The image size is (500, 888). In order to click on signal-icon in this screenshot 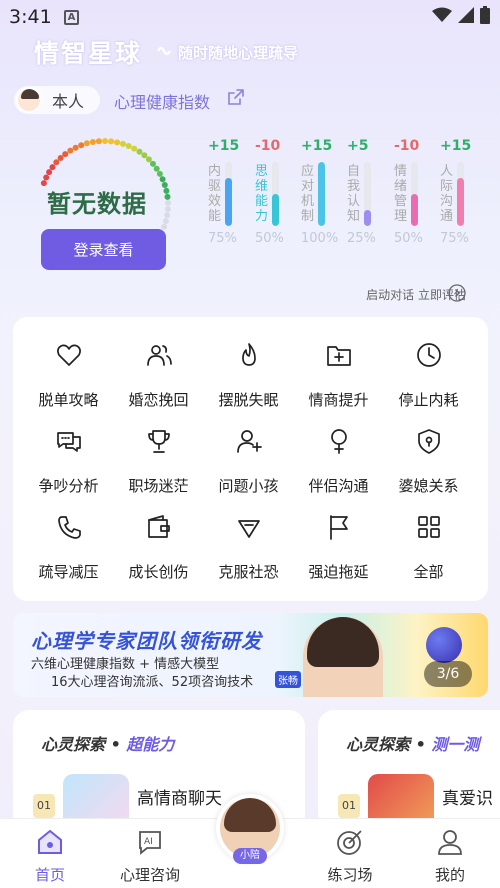, I will do `click(466, 15)`.